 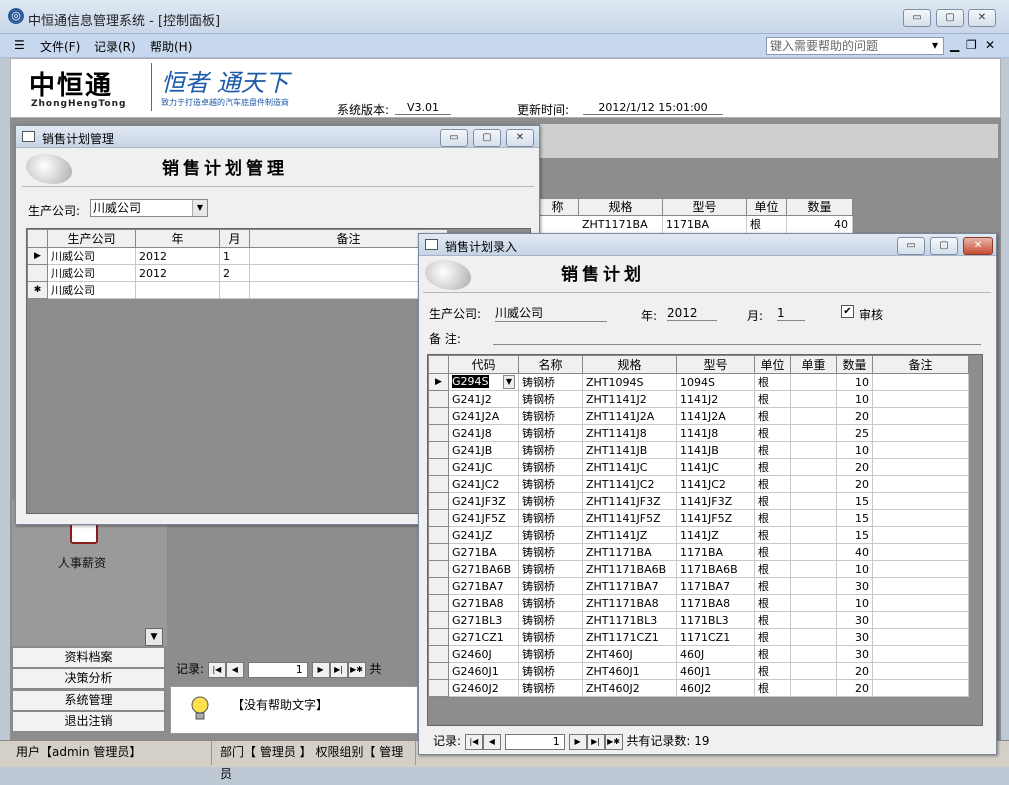 What do you see at coordinates (698, 467) in the screenshot?
I see `table-row: G241JC 铸钢桥 ZHT1141JC 1141JC 根 20` at bounding box center [698, 467].